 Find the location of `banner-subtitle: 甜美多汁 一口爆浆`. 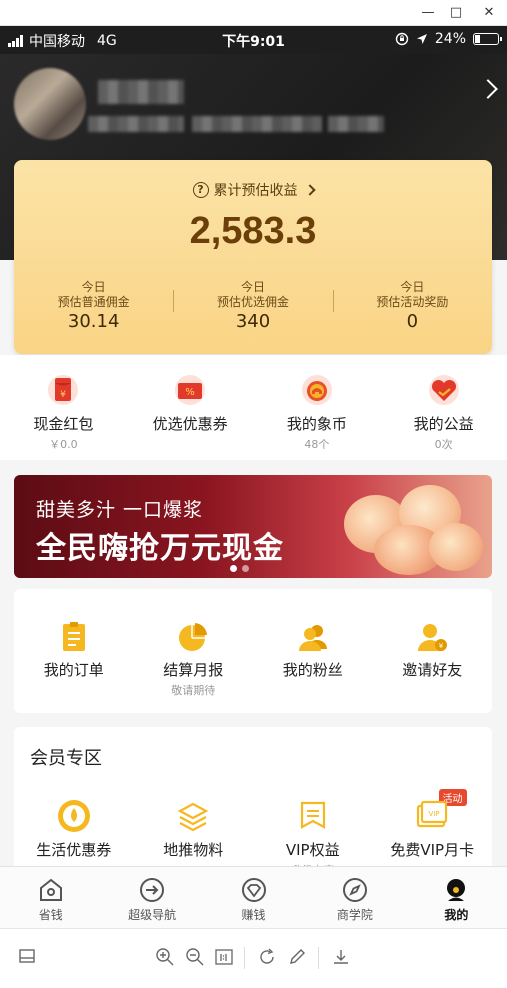

banner-subtitle: 甜美多汁 一口爆浆 is located at coordinates (120, 510).